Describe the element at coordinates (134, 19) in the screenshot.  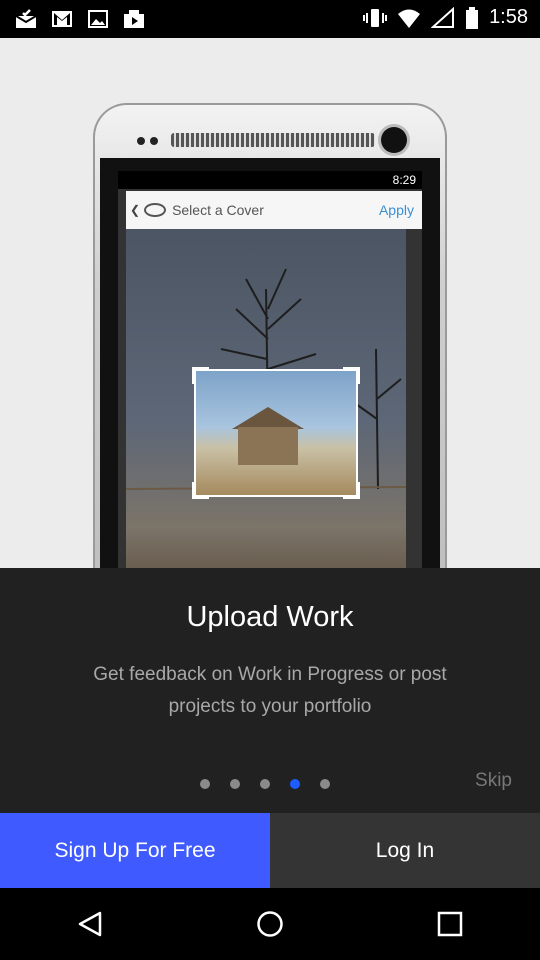
I see `photos-icon` at that location.